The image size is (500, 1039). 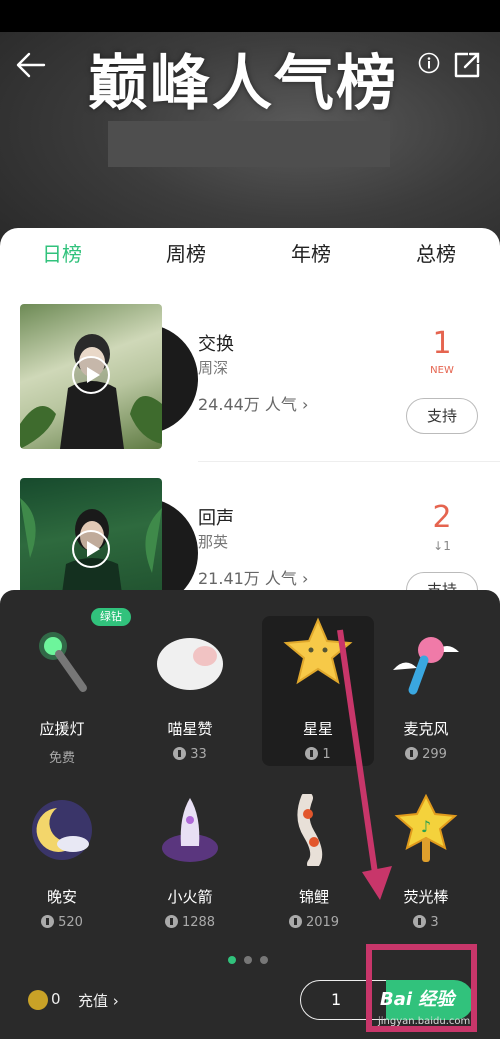 I want to click on page-indicator, so click(x=252, y=961).